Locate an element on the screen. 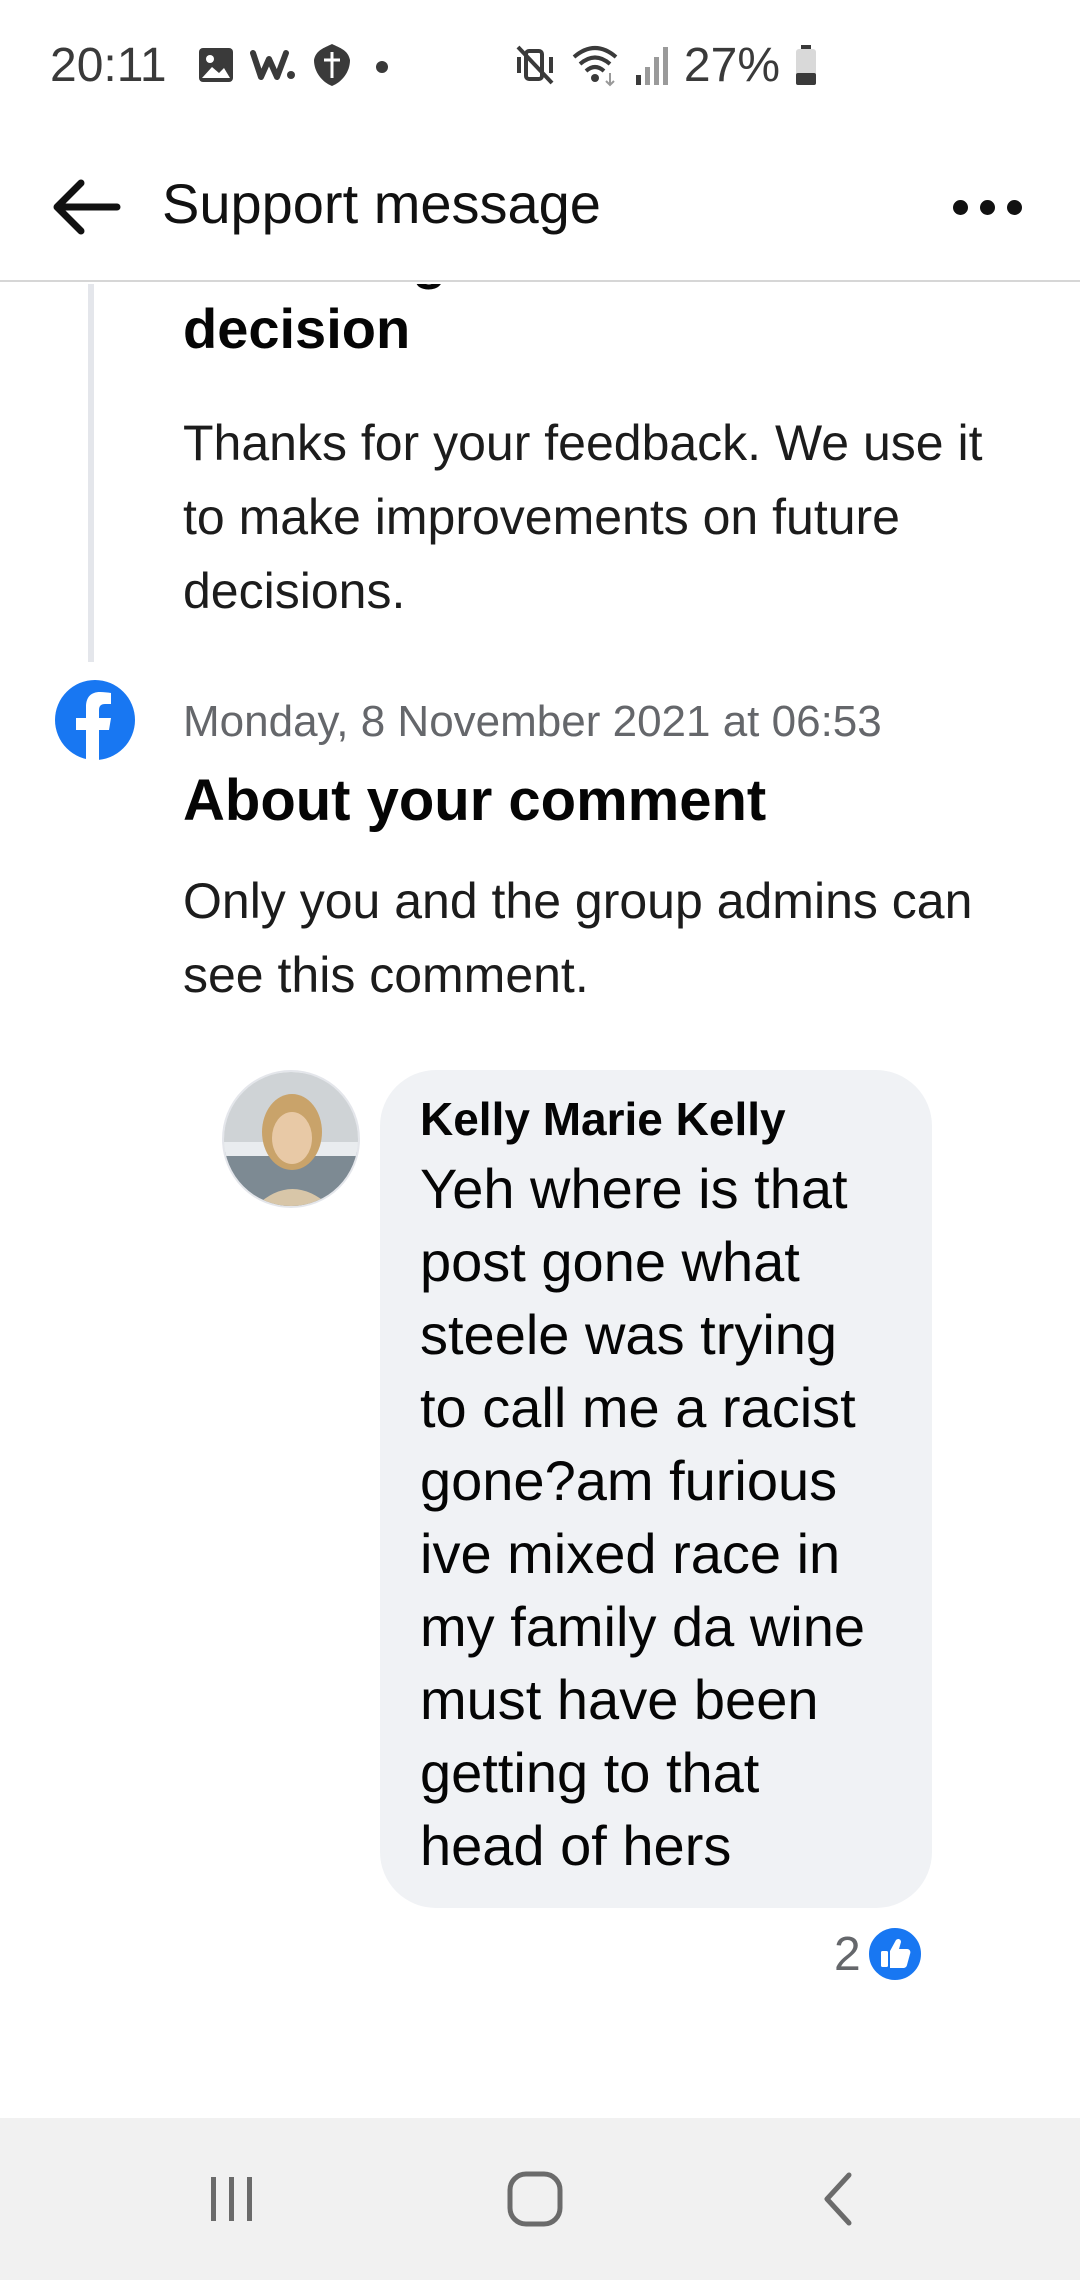 Image resolution: width=1080 pixels, height=2280 pixels. event-date: Monday, 8 November 2021 at 06:53 is located at coordinates (532, 721).